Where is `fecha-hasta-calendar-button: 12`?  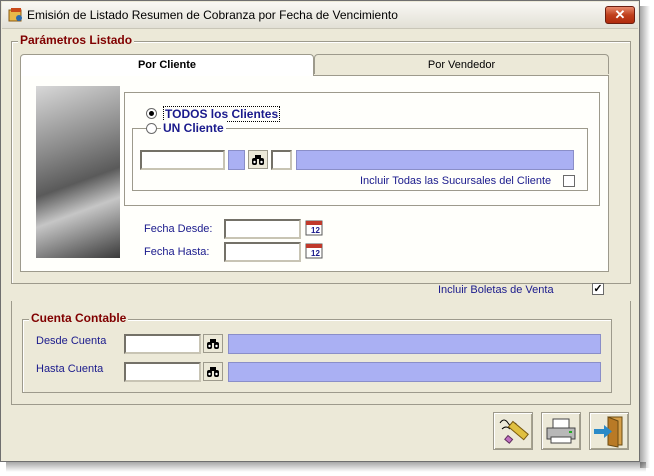
fecha-hasta-calendar-button: 12 is located at coordinates (314, 251).